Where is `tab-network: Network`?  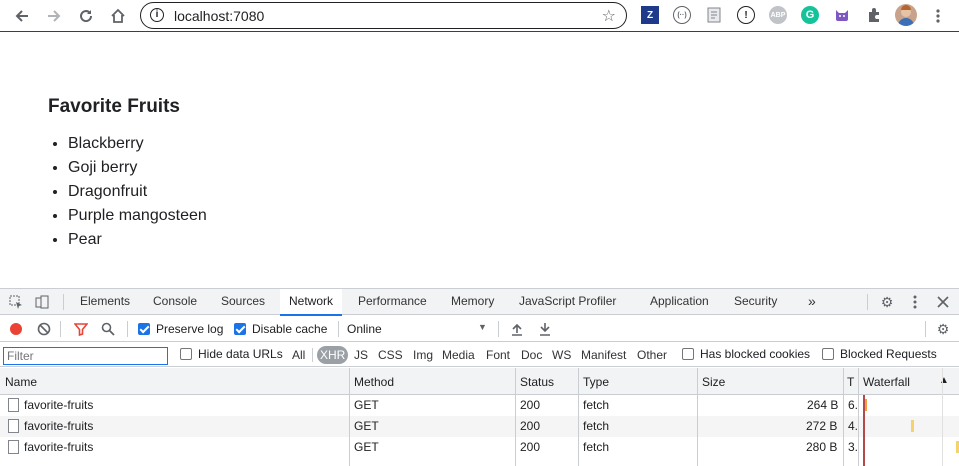
tab-network: Network is located at coordinates (311, 302).